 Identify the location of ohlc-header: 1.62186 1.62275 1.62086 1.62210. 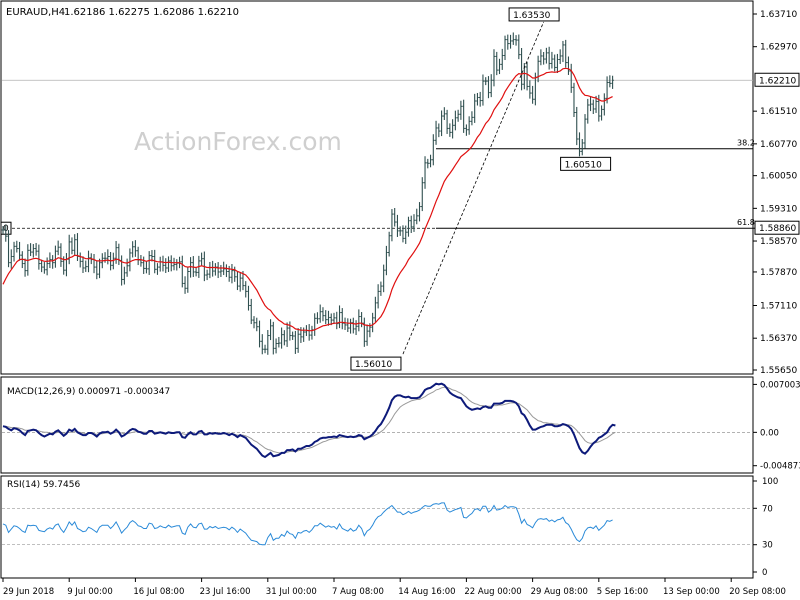
(151, 12).